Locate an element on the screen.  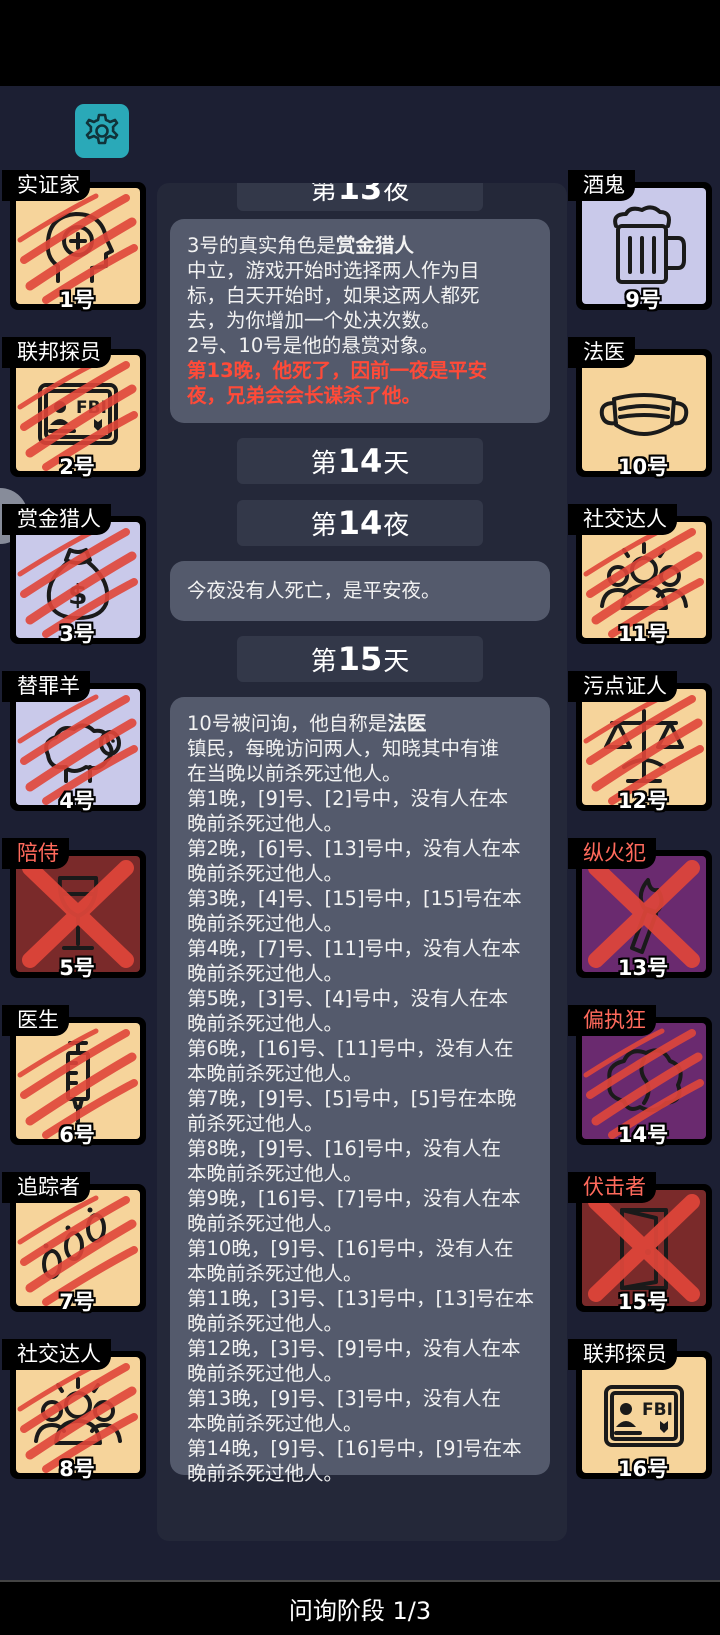
player-card-13号: 纵火犯 13号 is located at coordinates (640, 910).